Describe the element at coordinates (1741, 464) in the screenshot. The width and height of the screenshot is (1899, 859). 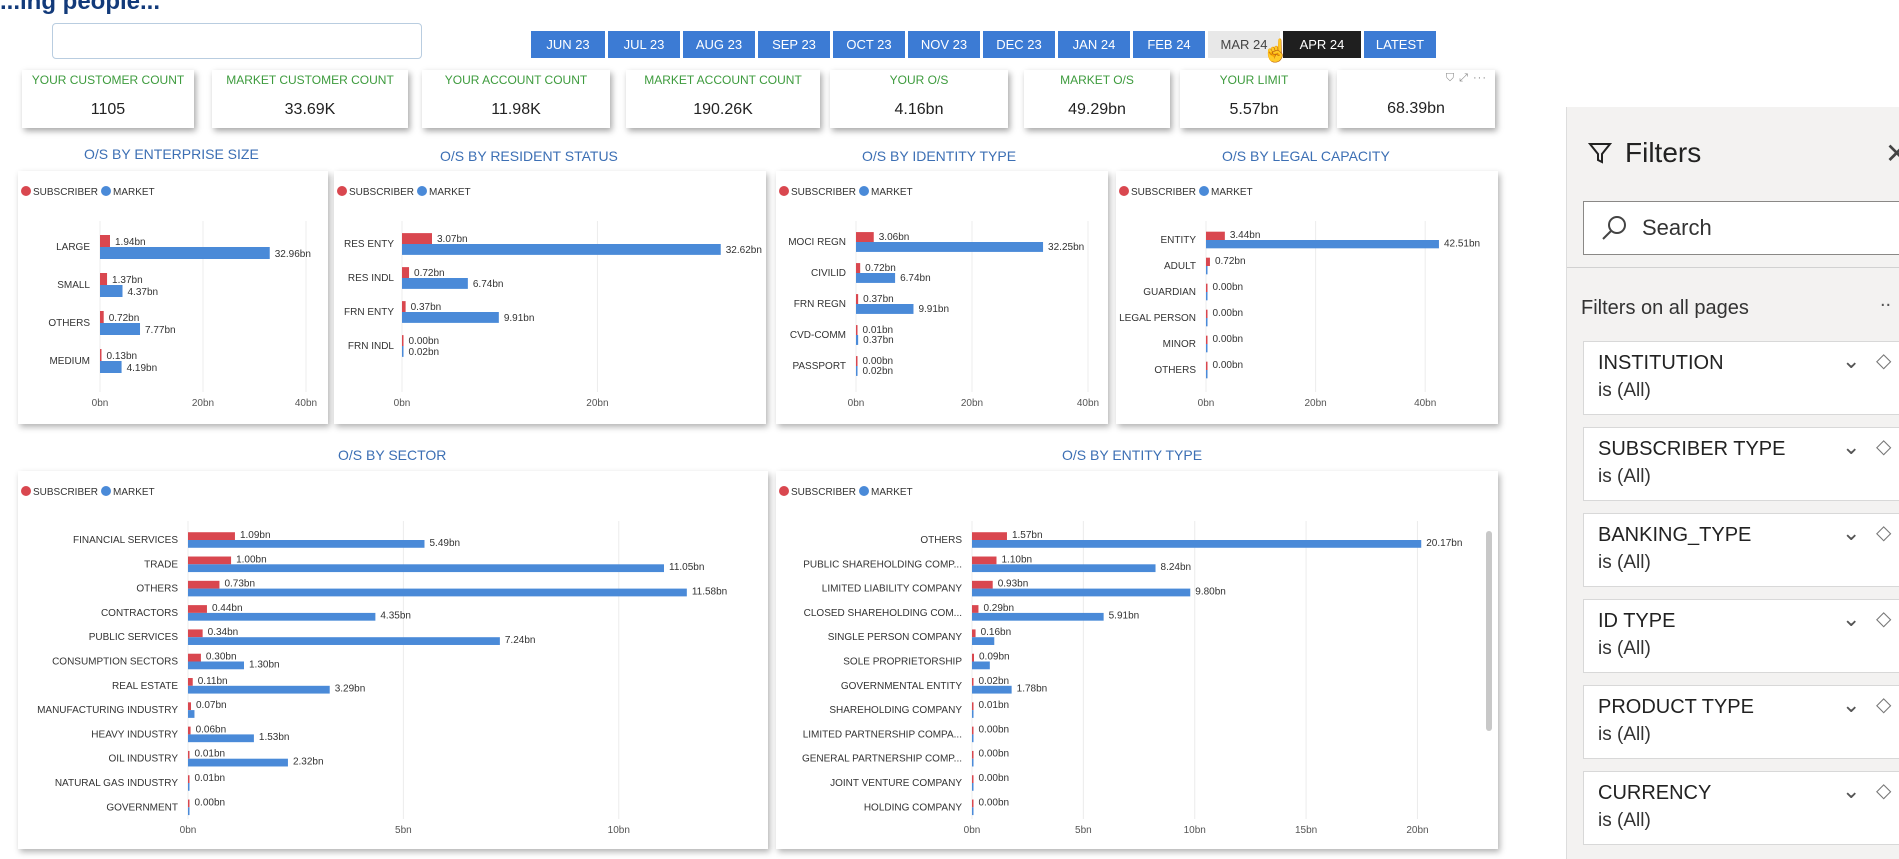
I see `filter-card: SUBSCRIBER TYPE is (All) ⌄ ◇` at that location.